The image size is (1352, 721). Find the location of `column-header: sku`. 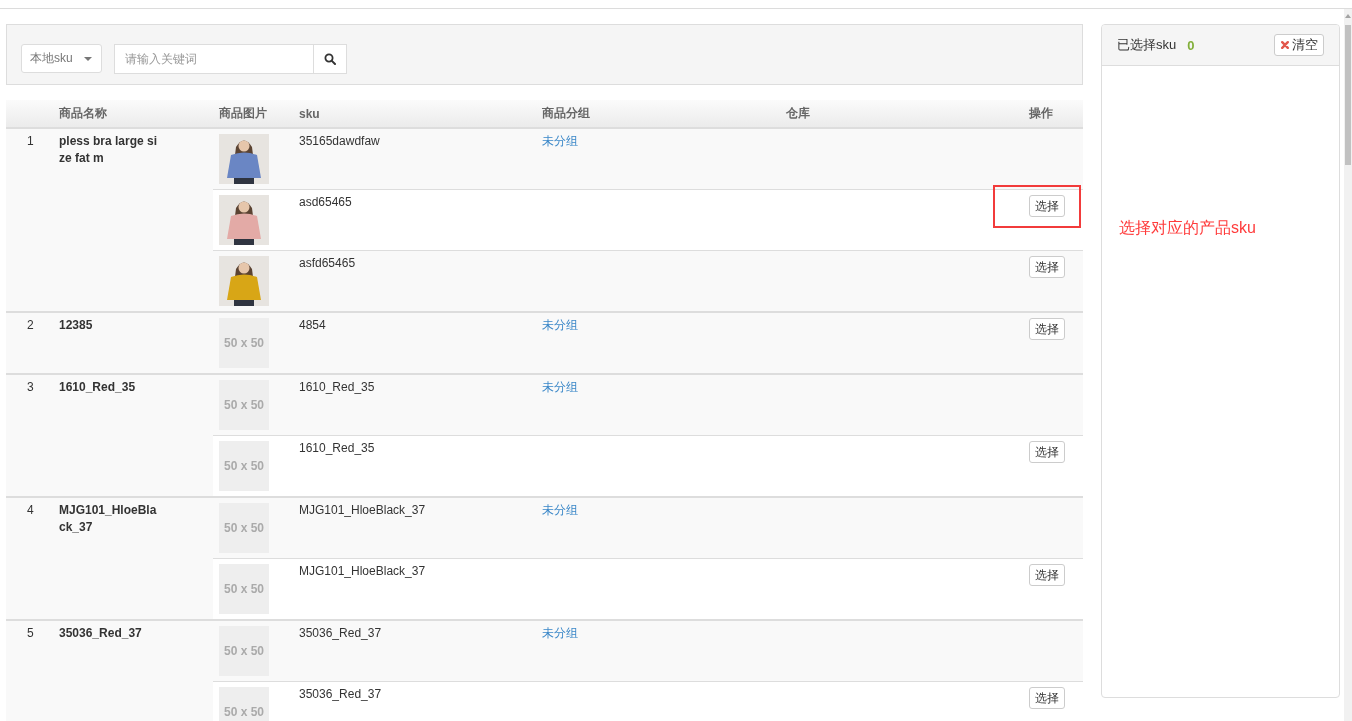

column-header: sku is located at coordinates (309, 113).